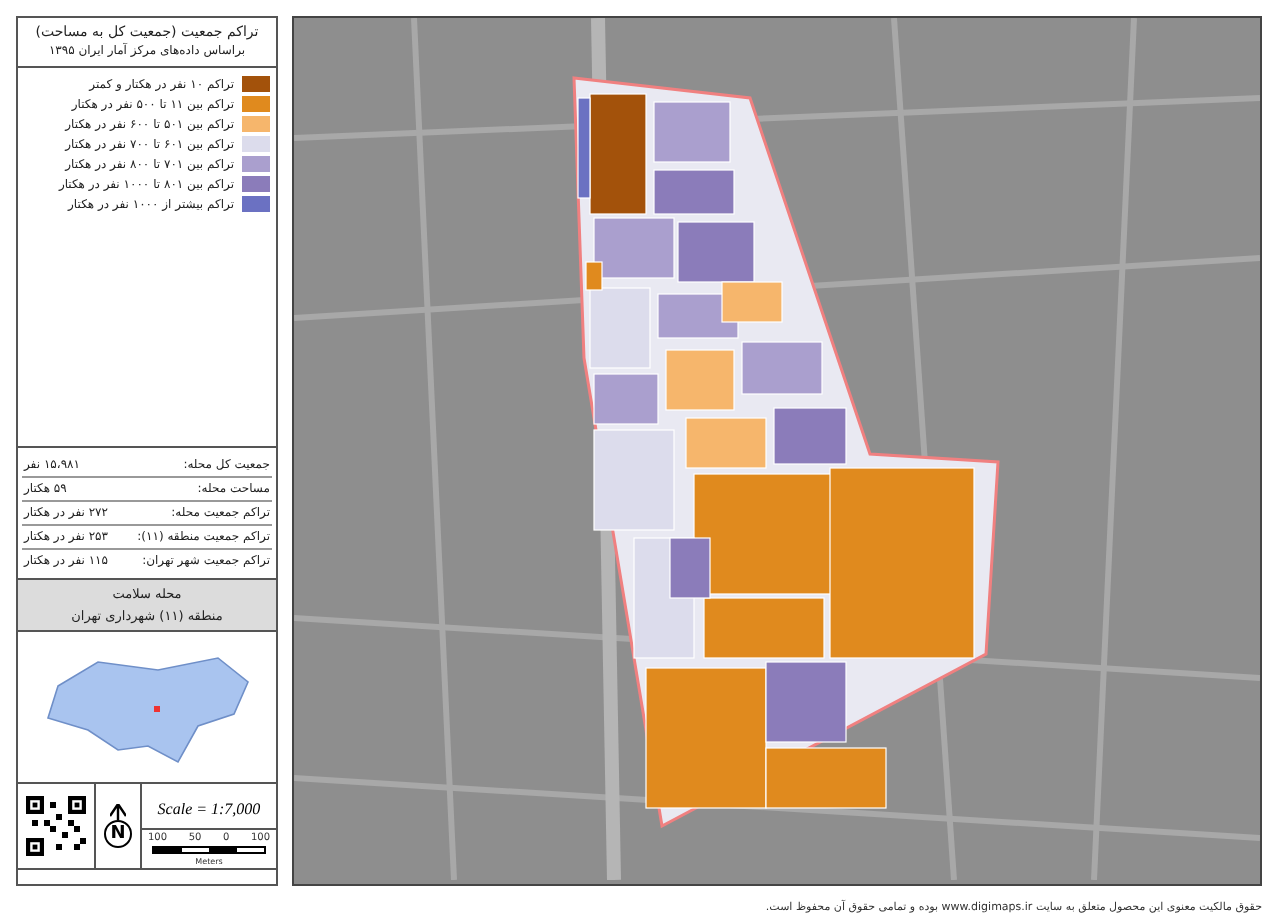 This screenshot has width=1286, height=922. I want to click on north-label: N, so click(118, 834).